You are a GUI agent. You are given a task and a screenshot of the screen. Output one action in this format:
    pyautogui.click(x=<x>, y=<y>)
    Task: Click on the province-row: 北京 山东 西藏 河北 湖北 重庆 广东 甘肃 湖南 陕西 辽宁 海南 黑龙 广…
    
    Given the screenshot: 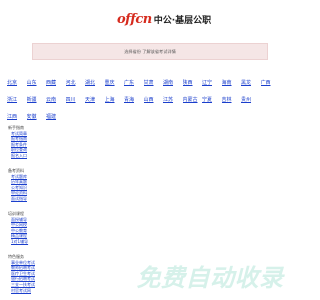 What is the action you would take?
    pyautogui.click(x=150, y=82)
    